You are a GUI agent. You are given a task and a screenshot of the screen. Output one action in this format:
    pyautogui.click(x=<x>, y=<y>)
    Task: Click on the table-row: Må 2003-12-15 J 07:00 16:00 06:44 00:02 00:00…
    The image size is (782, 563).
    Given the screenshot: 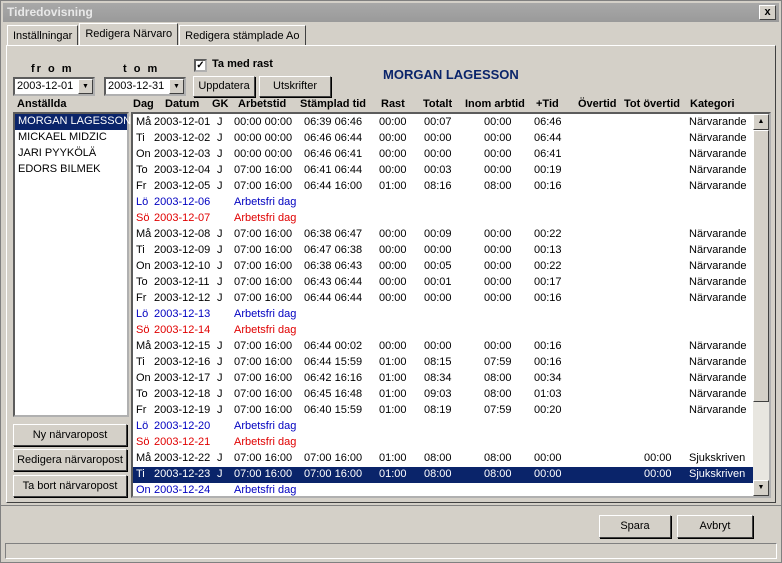 What is the action you would take?
    pyautogui.click(x=443, y=347)
    